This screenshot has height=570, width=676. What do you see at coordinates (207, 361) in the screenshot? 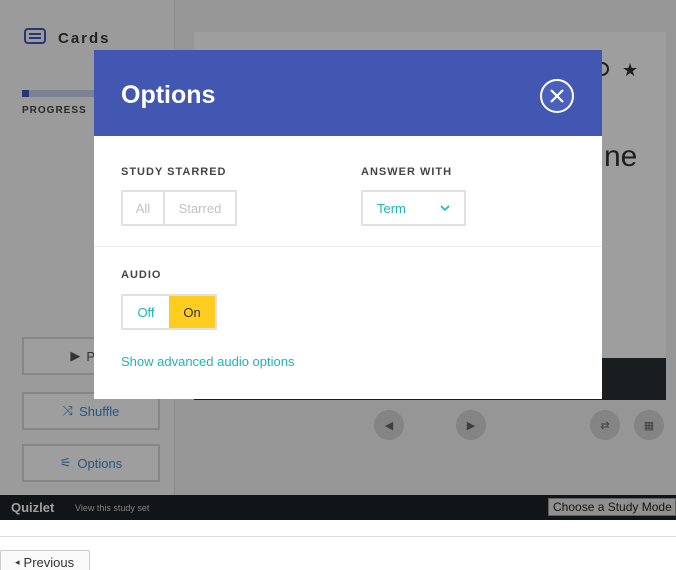
I see `advanced-audio-link: Show advanced audio options` at bounding box center [207, 361].